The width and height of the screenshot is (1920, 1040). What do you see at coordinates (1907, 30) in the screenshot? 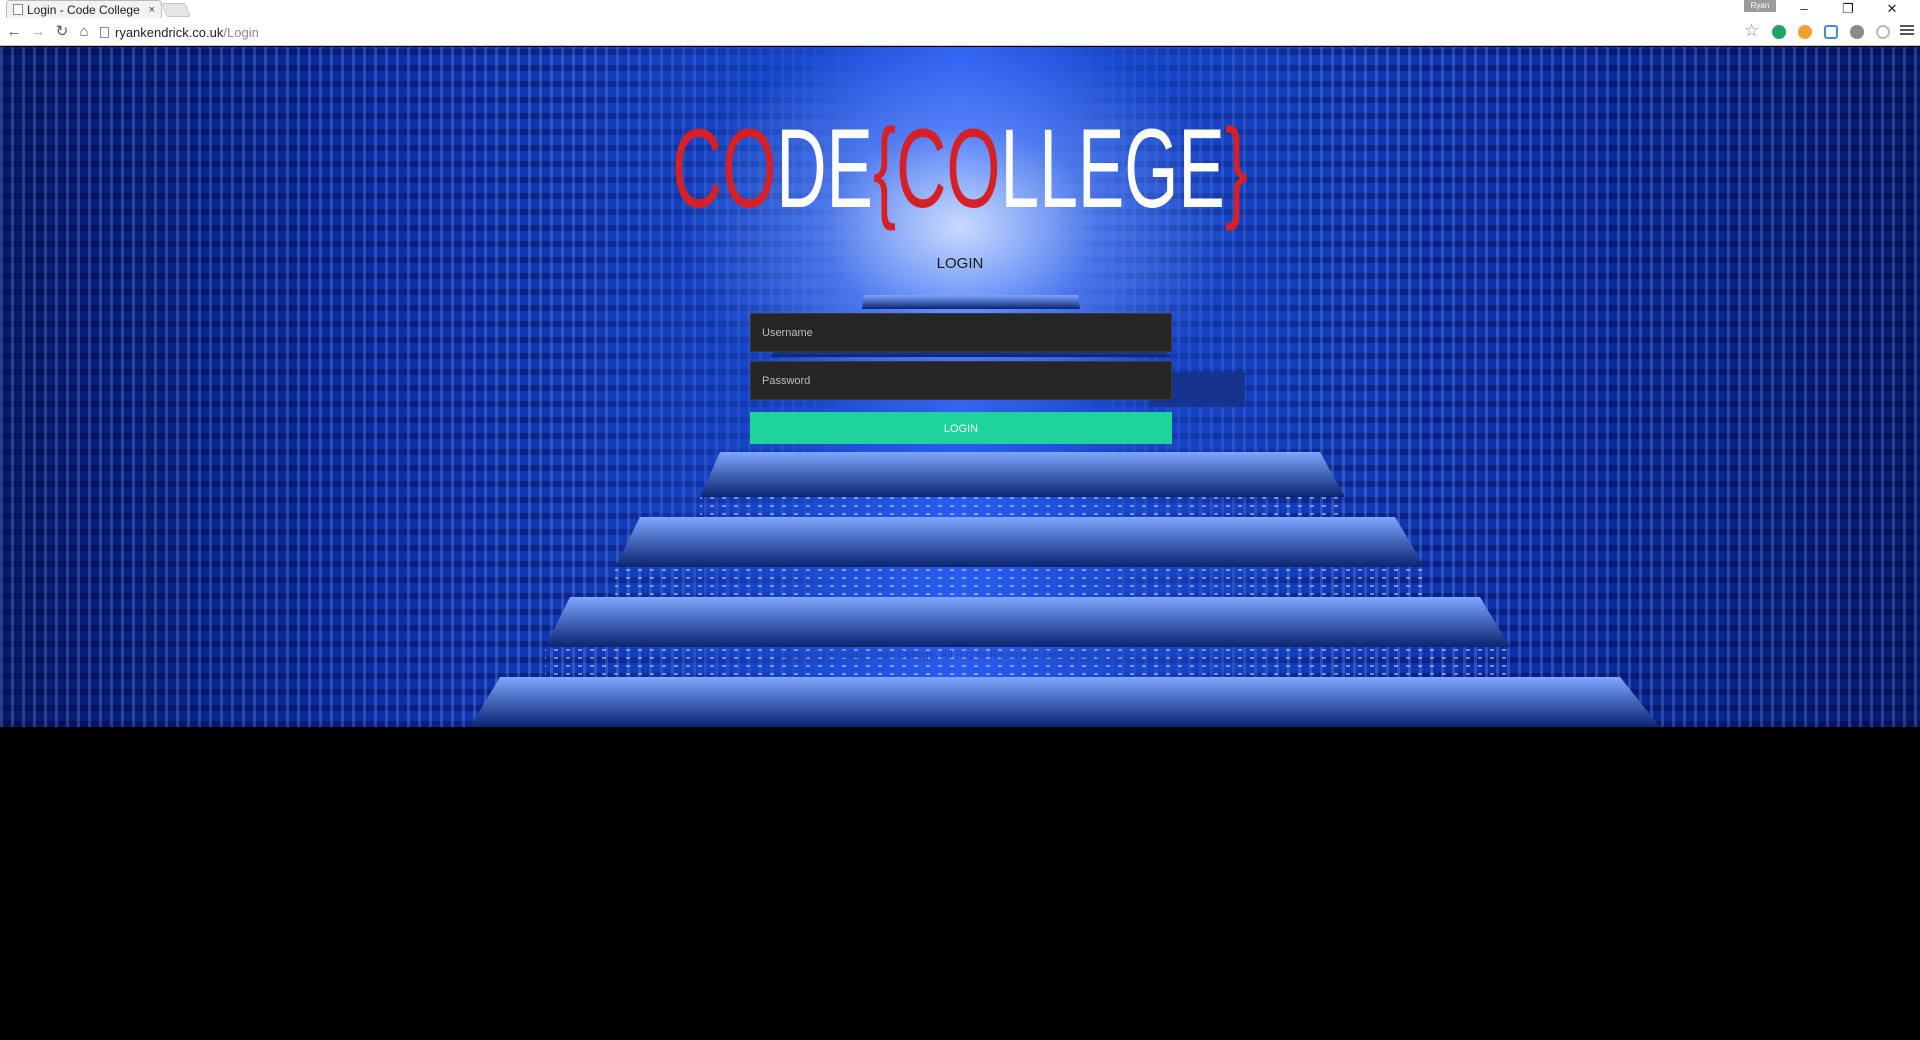
I see `browser-menu-icon` at bounding box center [1907, 30].